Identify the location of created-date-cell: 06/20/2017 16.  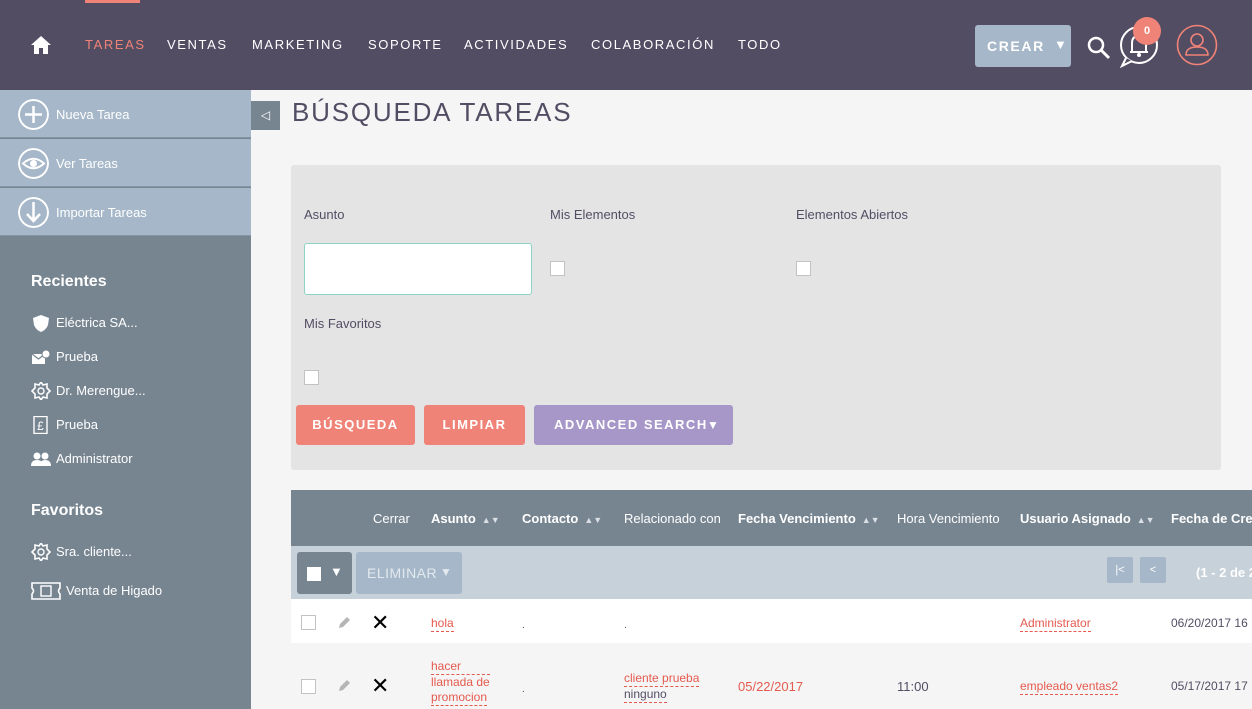
(1209, 623).